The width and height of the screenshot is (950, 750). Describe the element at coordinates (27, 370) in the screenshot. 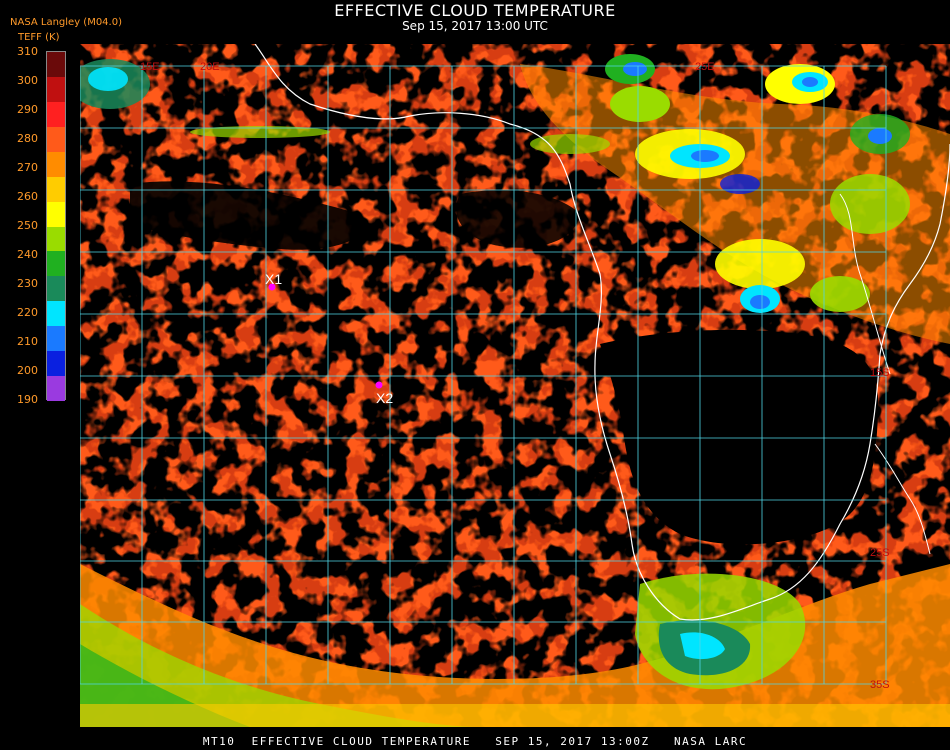

I see `legend-label: 200` at that location.